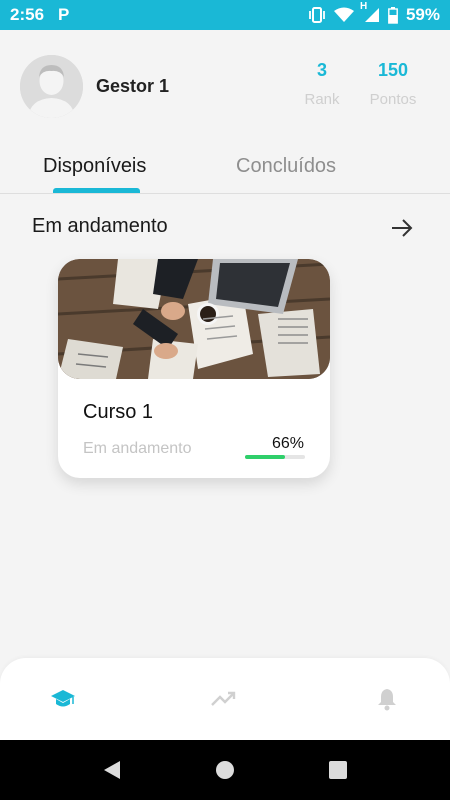 The image size is (450, 800). What do you see at coordinates (317, 15) in the screenshot?
I see `vibrate-icon` at bounding box center [317, 15].